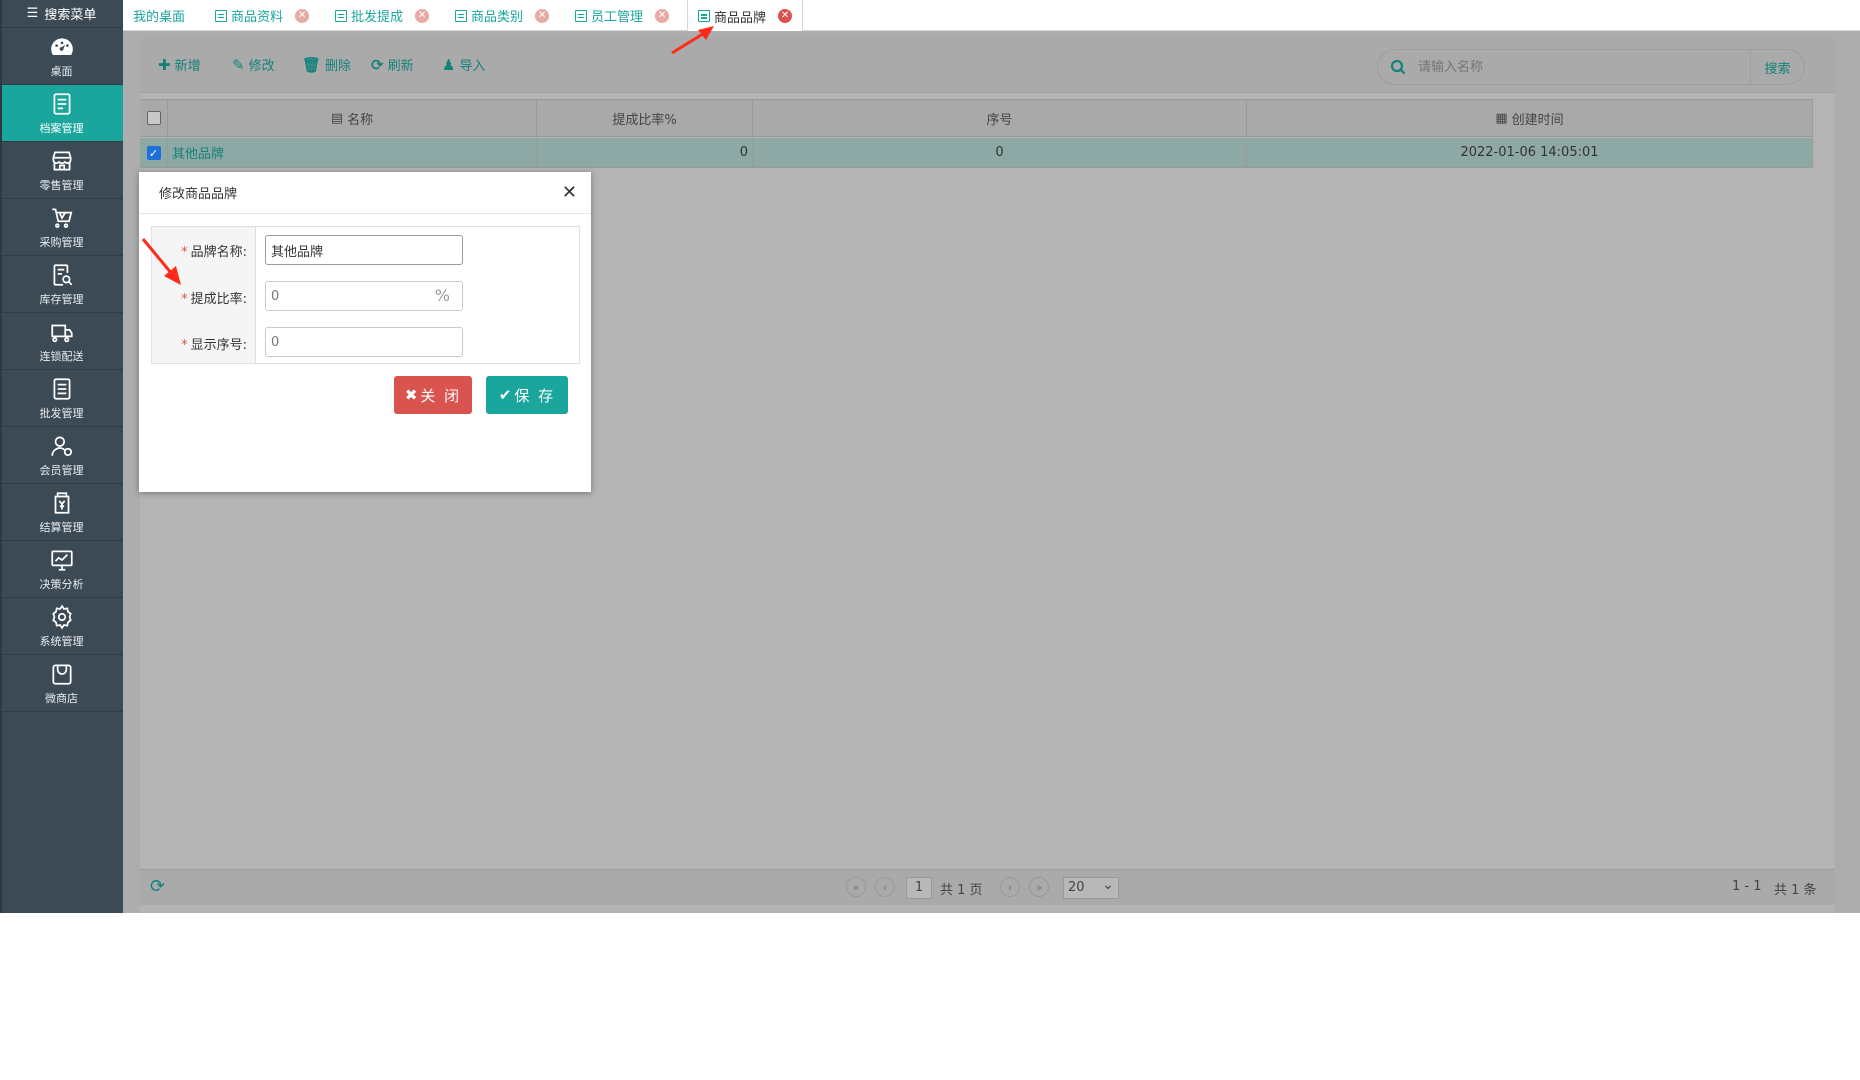 Image resolution: width=1860 pixels, height=1080 pixels. Describe the element at coordinates (61, 113) in the screenshot. I see `sidebar-item-archive: 档案管理` at that location.